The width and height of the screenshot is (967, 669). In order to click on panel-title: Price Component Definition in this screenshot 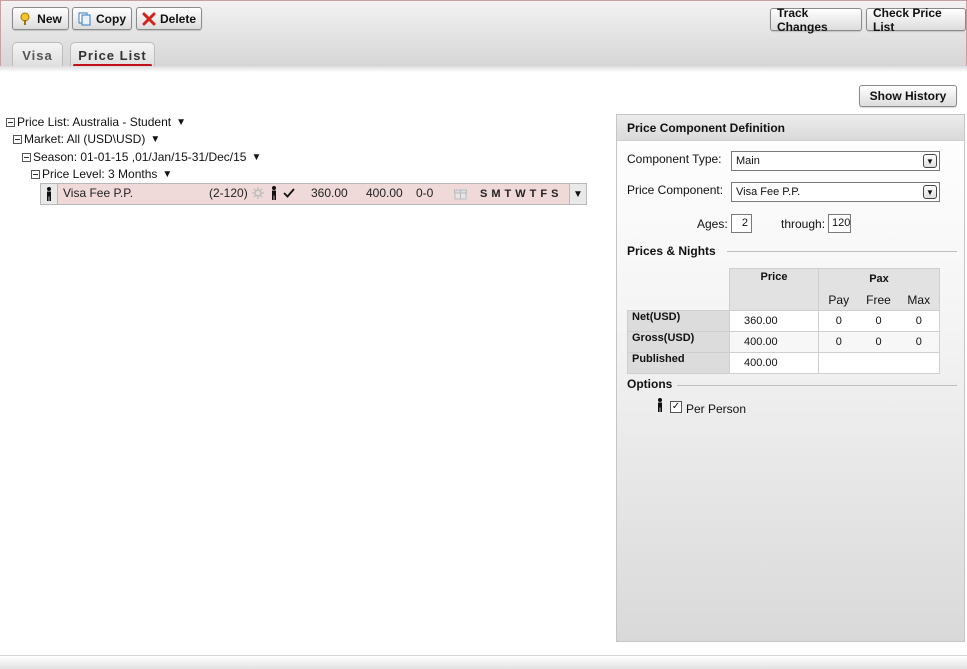, I will do `click(790, 128)`.